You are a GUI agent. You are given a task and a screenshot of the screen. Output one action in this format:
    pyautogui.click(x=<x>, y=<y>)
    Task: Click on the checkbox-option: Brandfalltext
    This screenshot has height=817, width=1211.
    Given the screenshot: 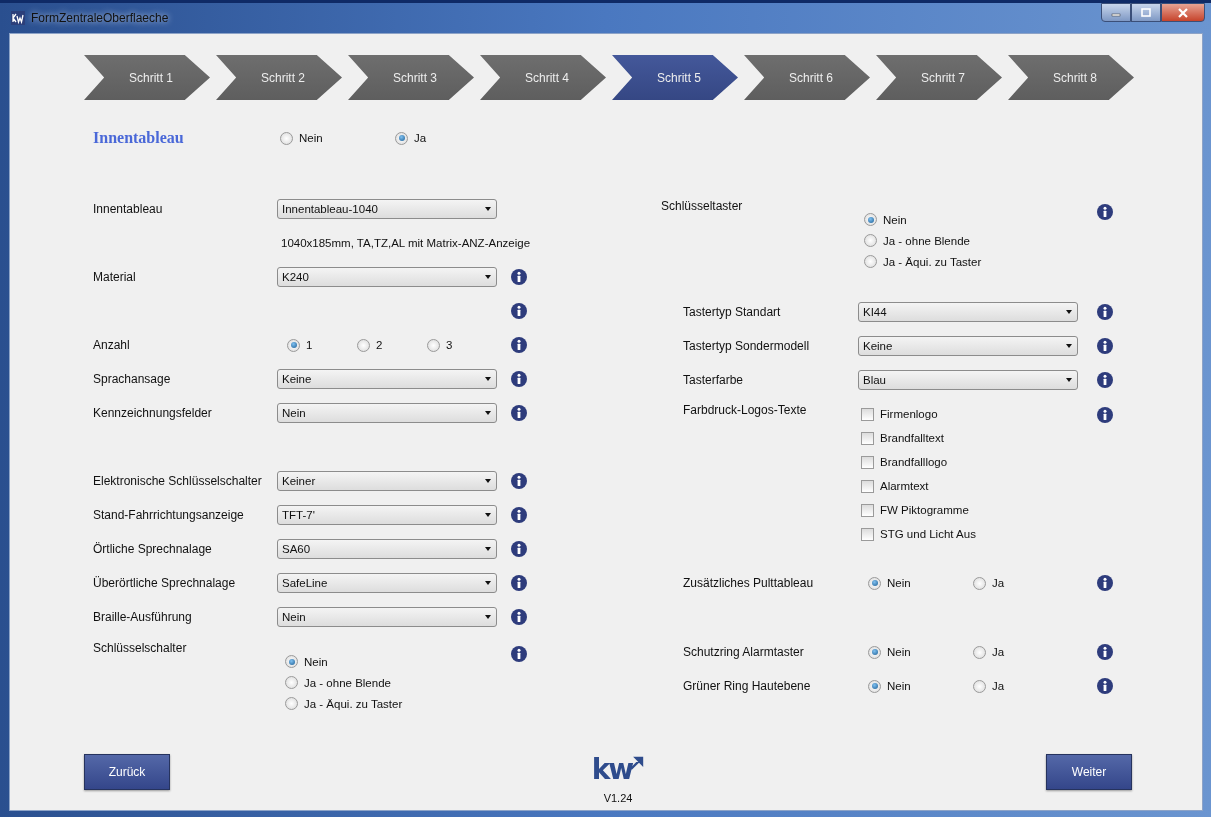 What is the action you would take?
    pyautogui.click(x=969, y=438)
    